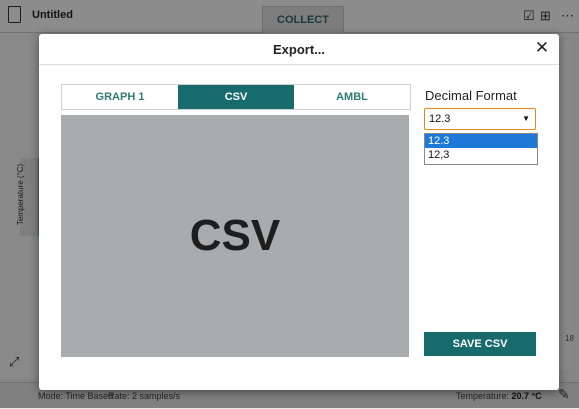 Image resolution: width=579 pixels, height=409 pixels. I want to click on option-comma: 12,3, so click(481, 155).